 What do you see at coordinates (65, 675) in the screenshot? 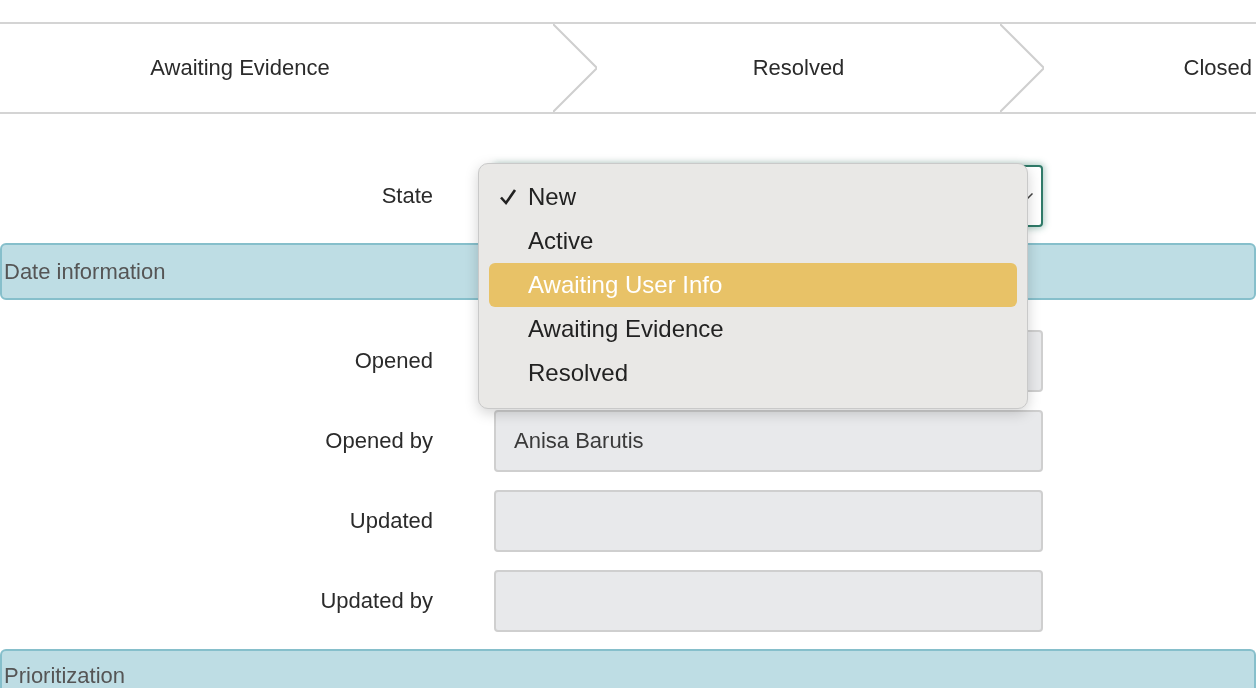
I see `section-title: Prioritization` at bounding box center [65, 675].